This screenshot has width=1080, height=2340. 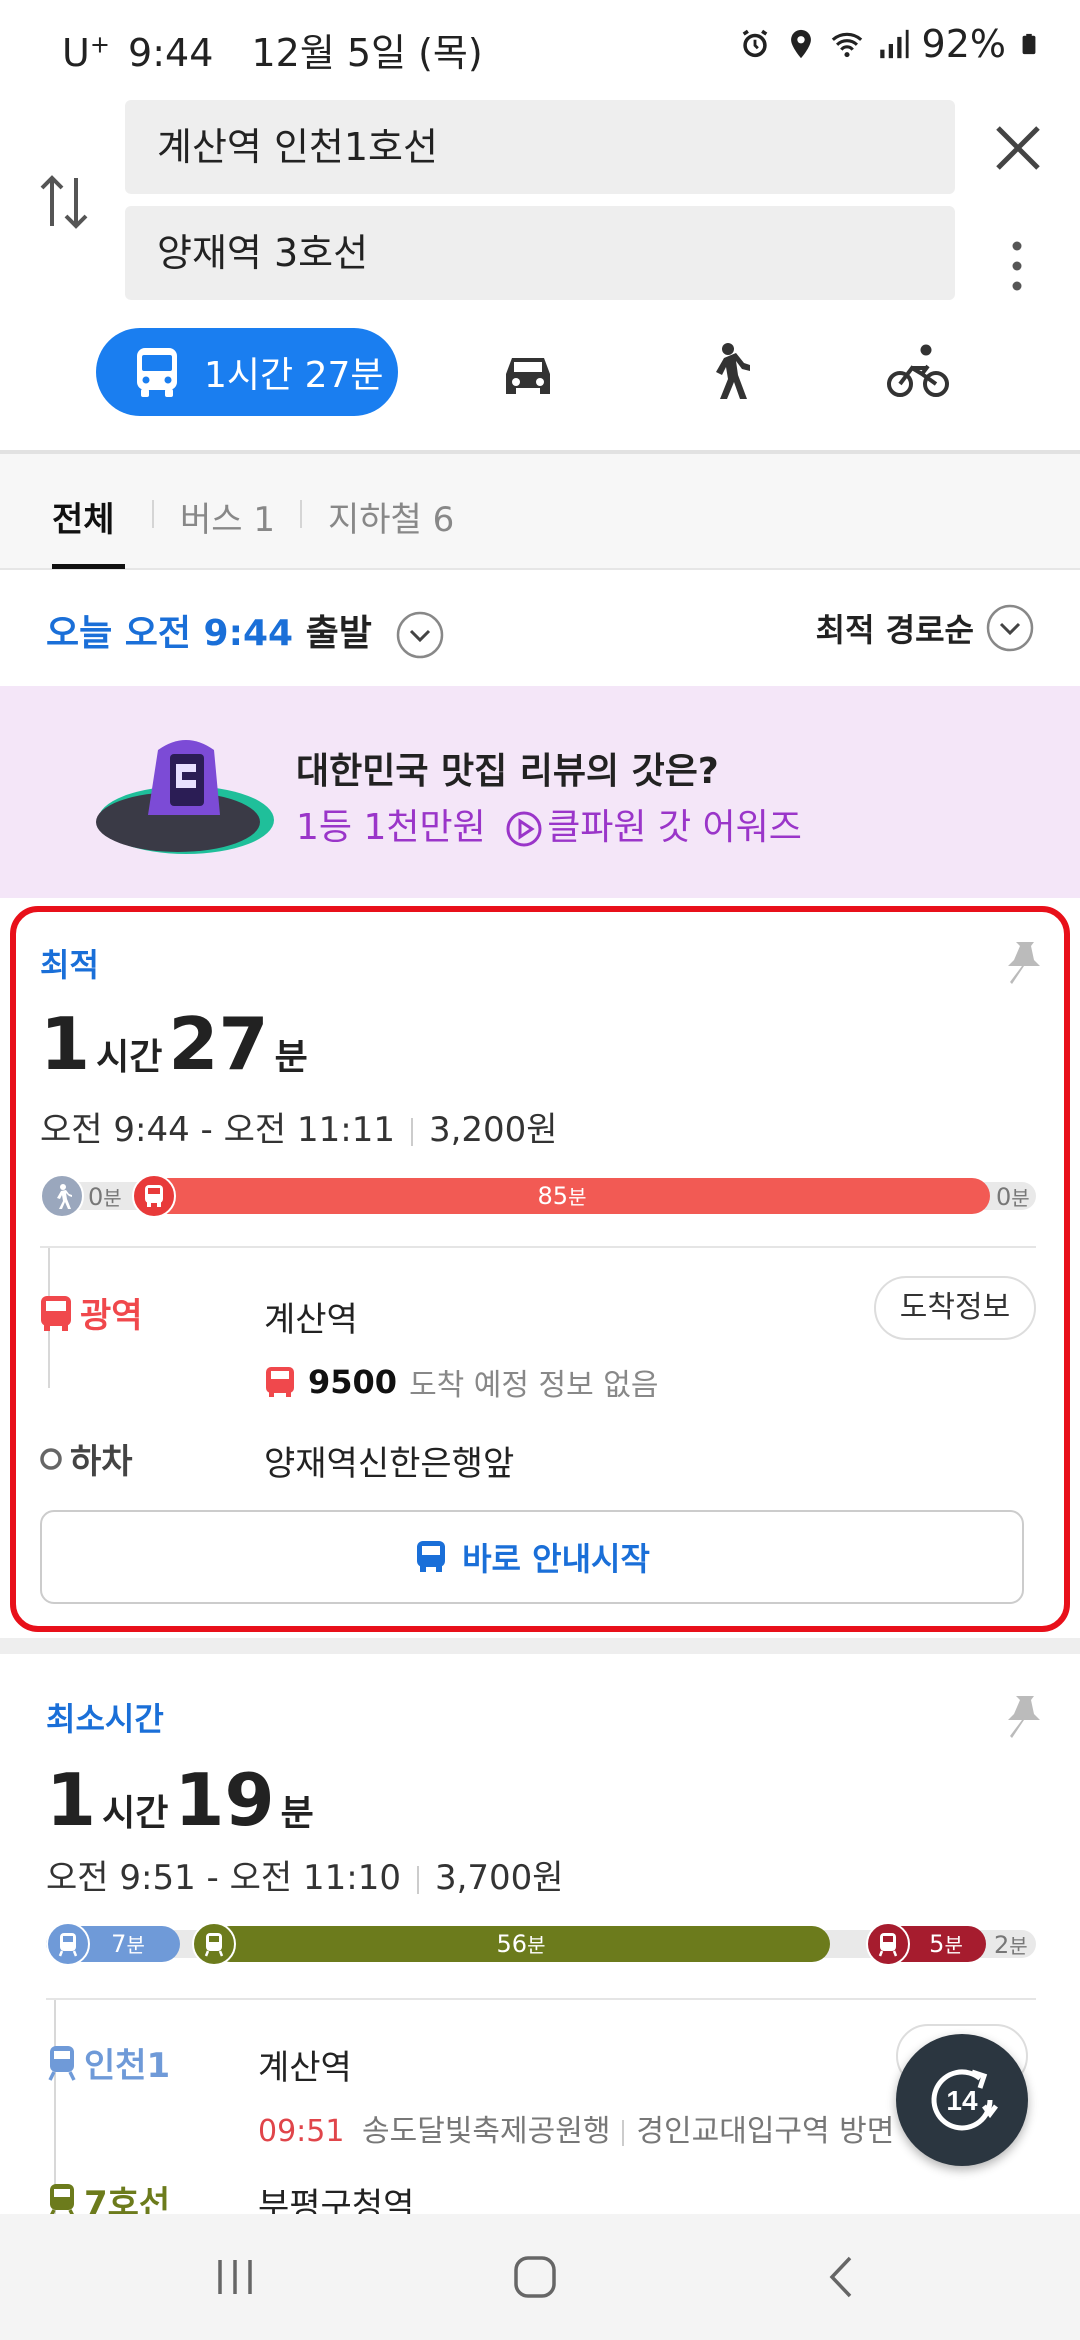 I want to click on segment-walk-end: 0분, so click(x=1013, y=1197).